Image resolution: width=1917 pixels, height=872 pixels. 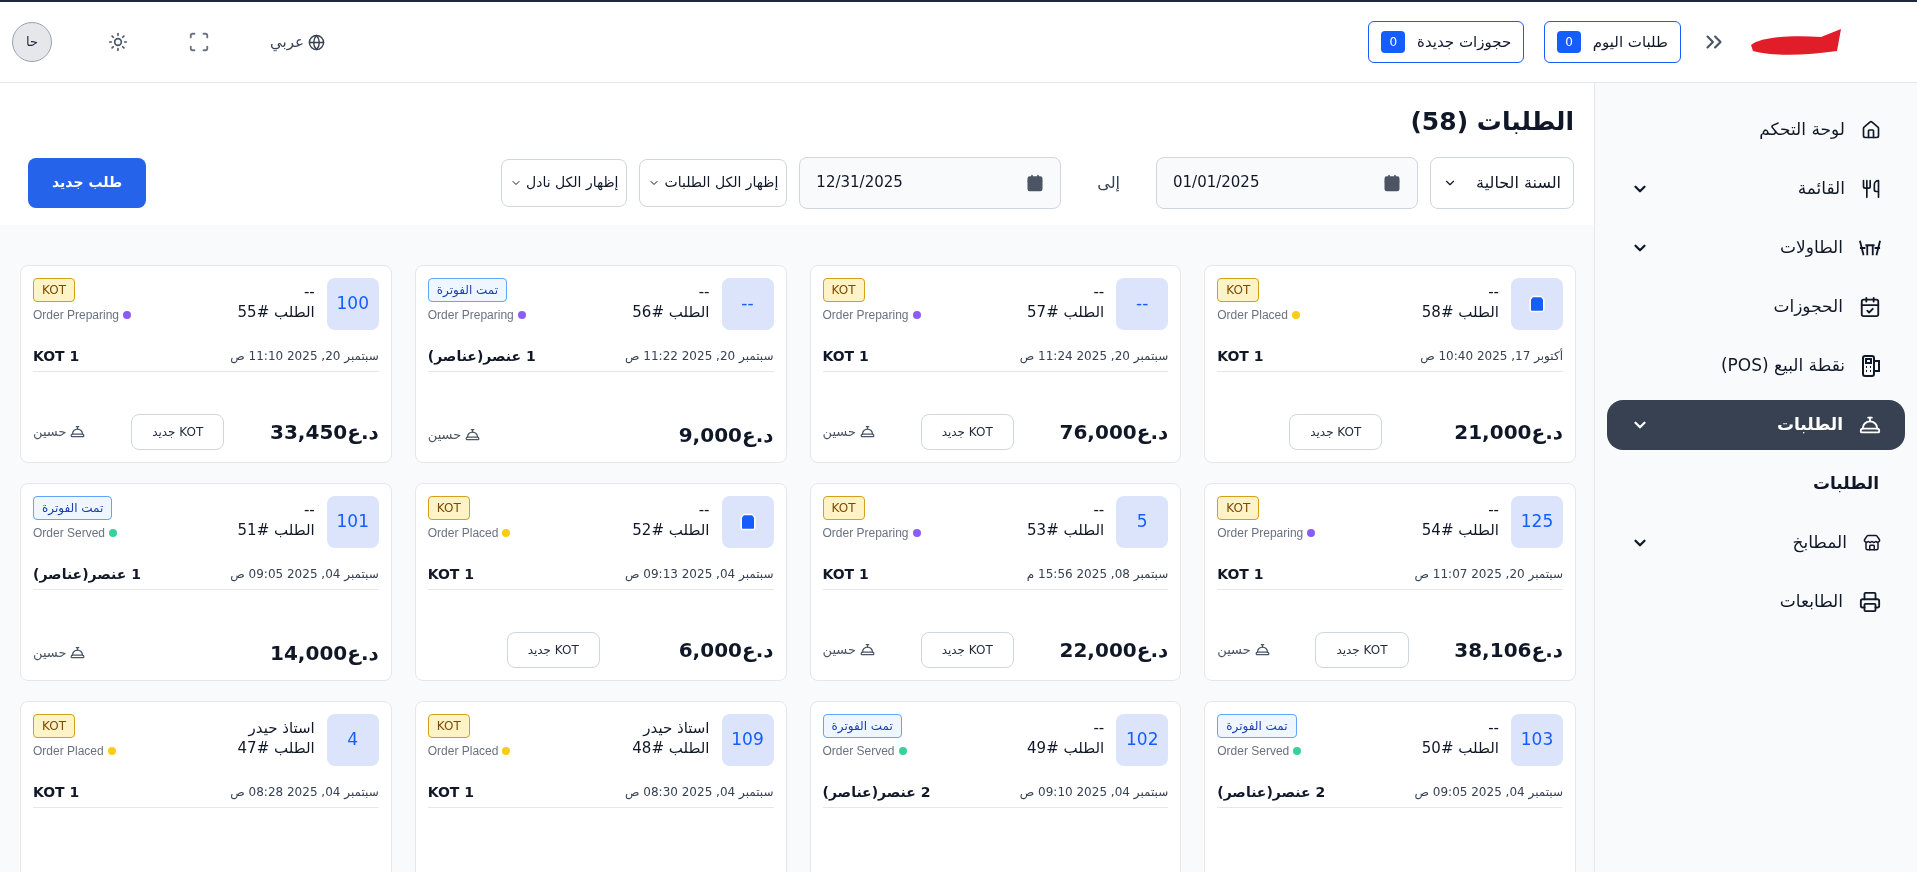 What do you see at coordinates (1871, 366) in the screenshot?
I see `card-terminal-icon` at bounding box center [1871, 366].